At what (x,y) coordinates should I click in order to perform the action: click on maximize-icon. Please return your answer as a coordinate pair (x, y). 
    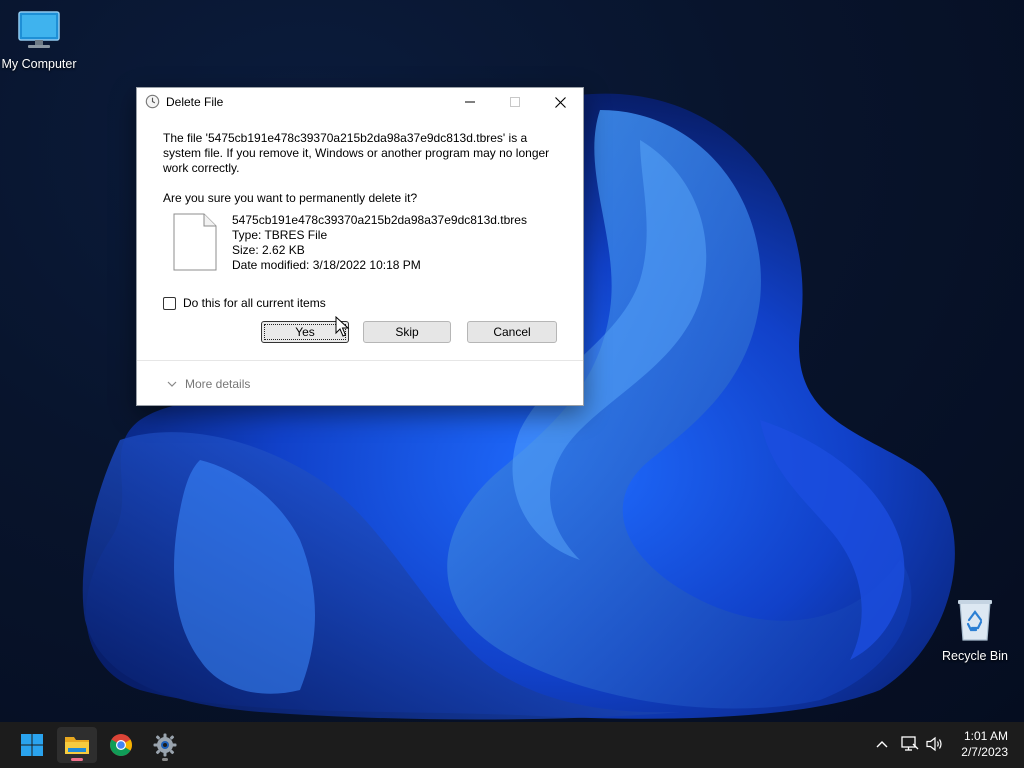
    Looking at the image, I should click on (515, 102).